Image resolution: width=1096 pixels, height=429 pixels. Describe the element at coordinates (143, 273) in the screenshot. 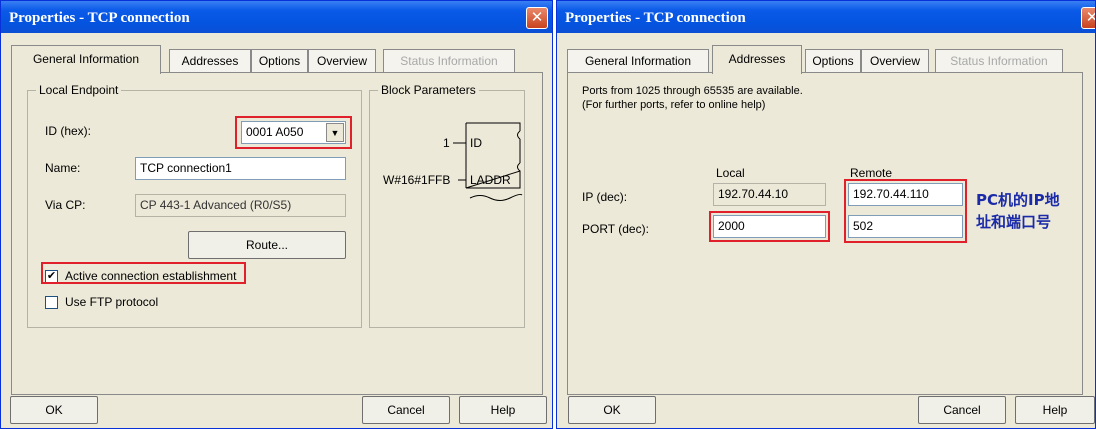

I see `highlight-active-connection` at that location.